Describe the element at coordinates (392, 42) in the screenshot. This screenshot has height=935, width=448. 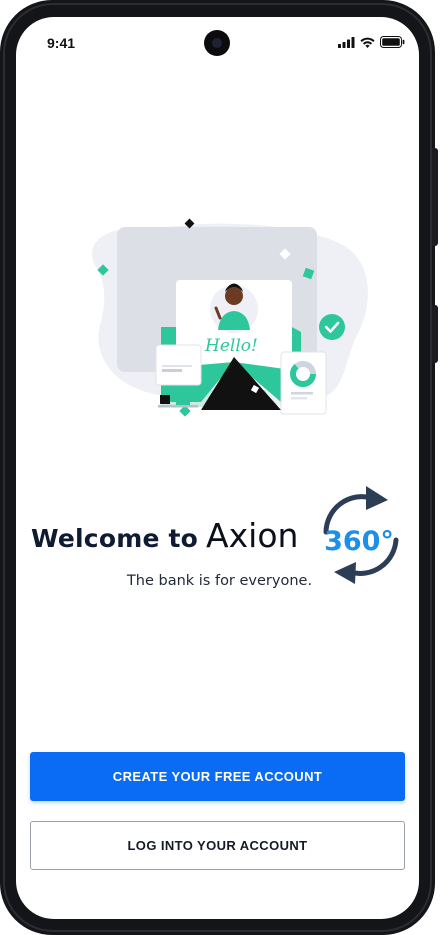
I see `battery-icon` at that location.